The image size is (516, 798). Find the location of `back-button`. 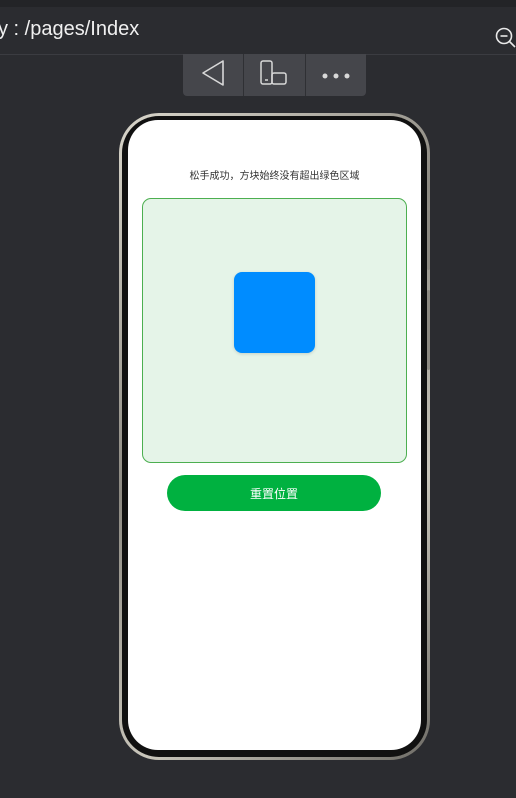

back-button is located at coordinates (214, 75).